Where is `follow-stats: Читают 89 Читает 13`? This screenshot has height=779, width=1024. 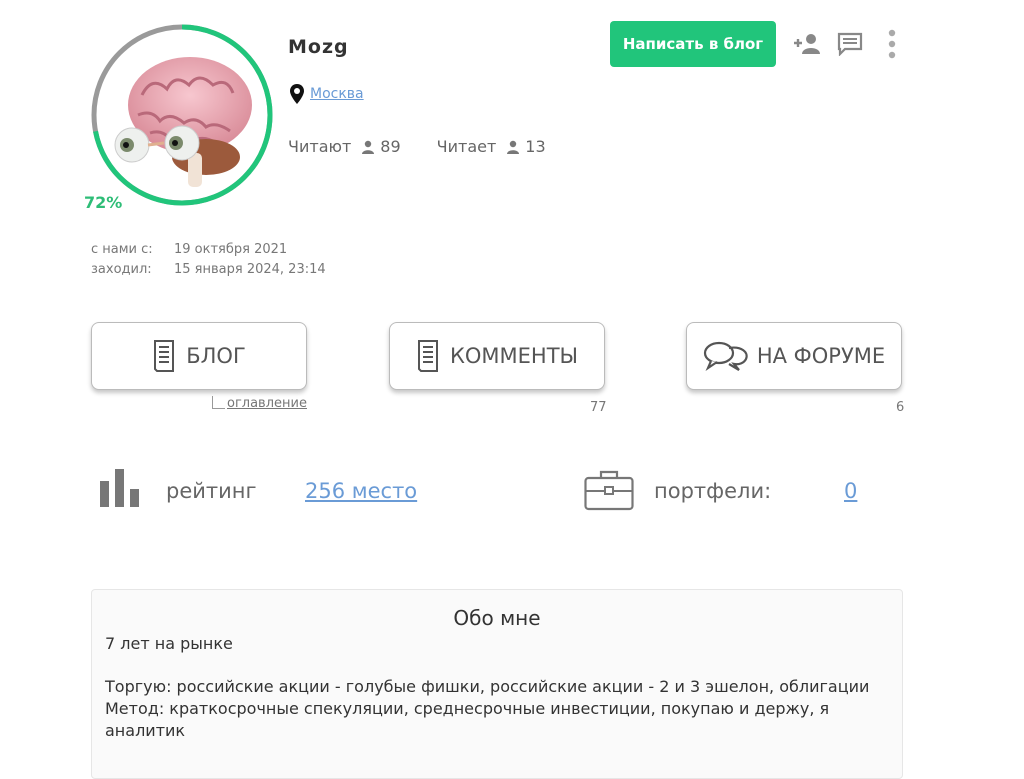 follow-stats: Читают 89 Читает 13 is located at coordinates (417, 146).